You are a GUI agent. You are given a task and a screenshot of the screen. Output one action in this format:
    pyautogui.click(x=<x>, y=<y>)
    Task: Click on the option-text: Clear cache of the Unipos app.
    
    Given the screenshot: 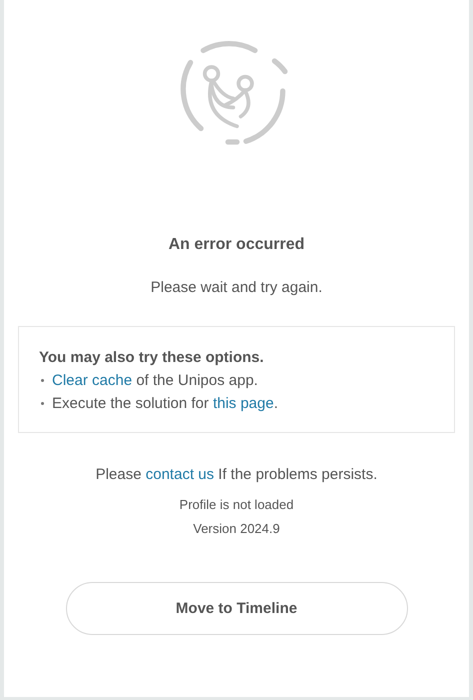 What is the action you would take?
    pyautogui.click(x=155, y=380)
    